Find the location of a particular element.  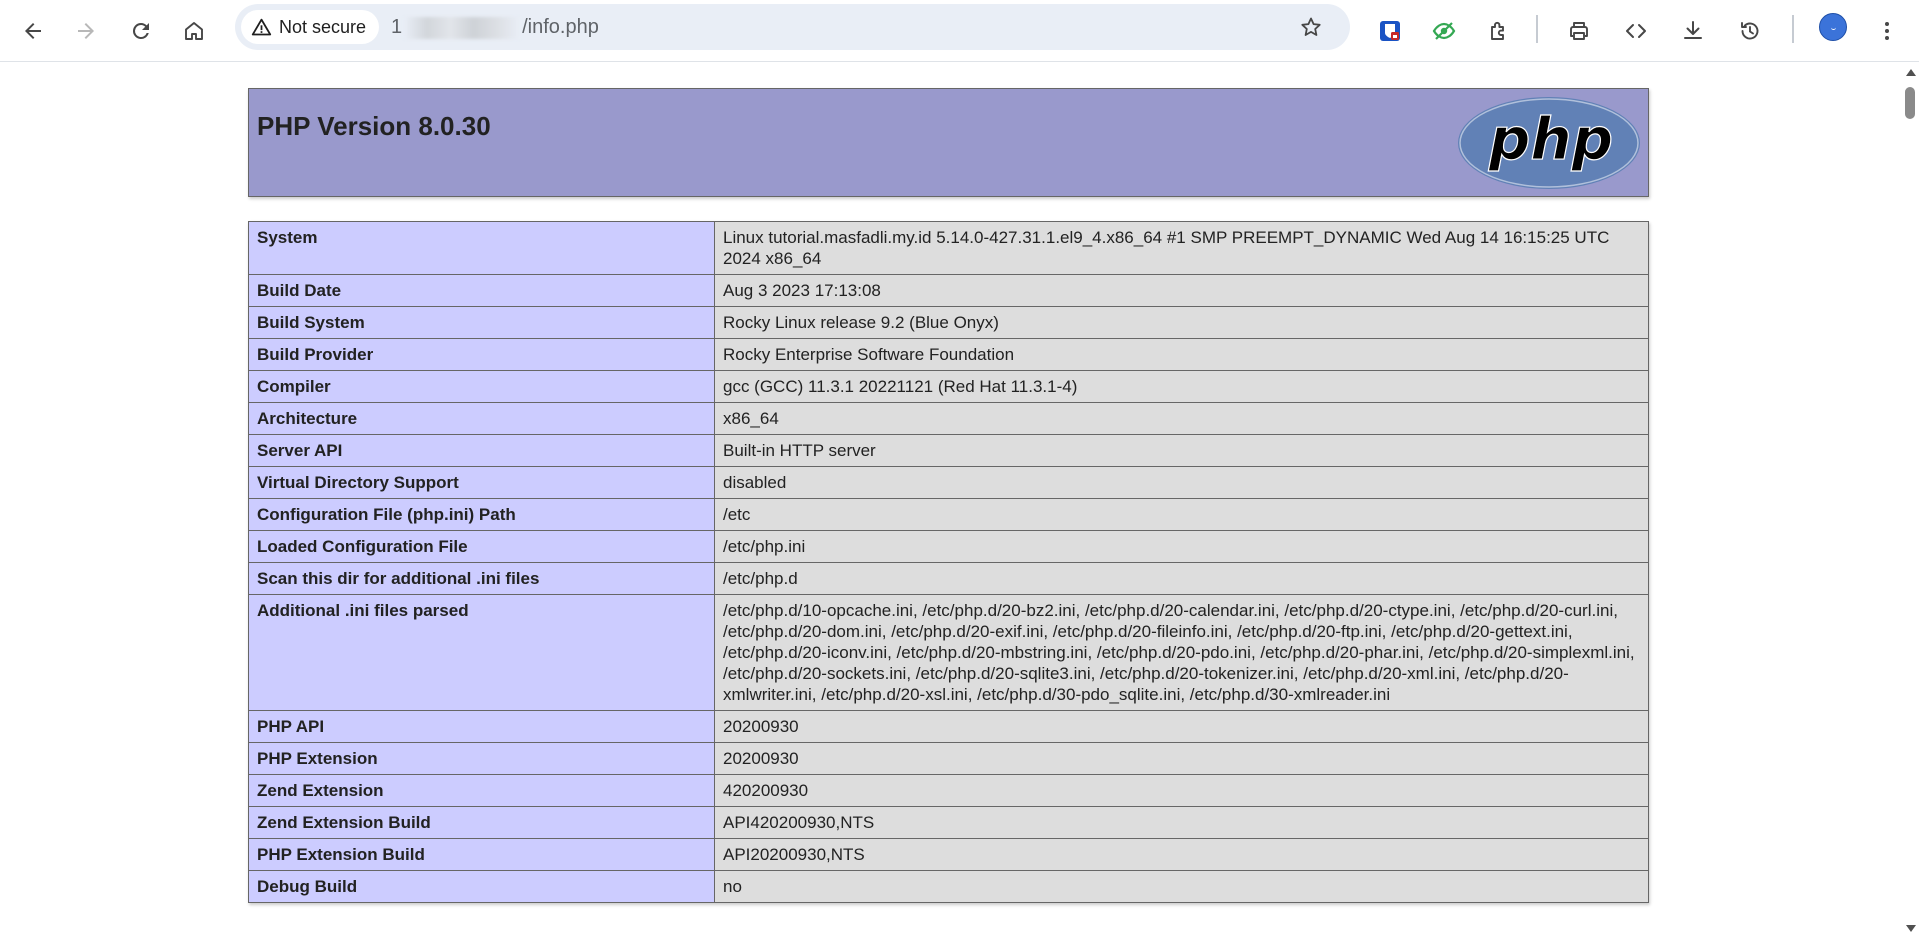

table-row: PHP API 20200930 is located at coordinates (948, 726).